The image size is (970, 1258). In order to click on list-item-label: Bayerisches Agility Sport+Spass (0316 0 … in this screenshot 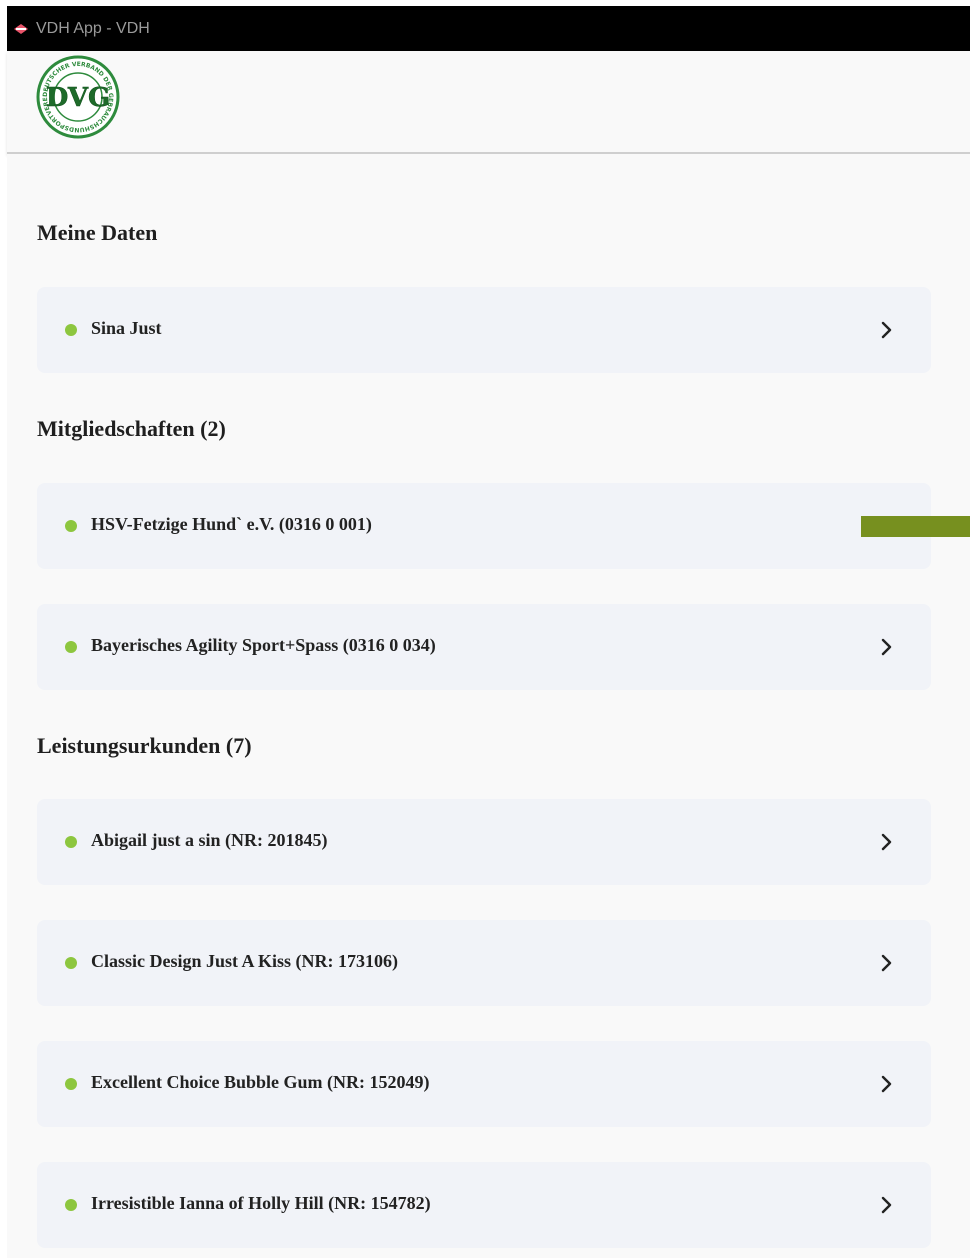, I will do `click(263, 645)`.